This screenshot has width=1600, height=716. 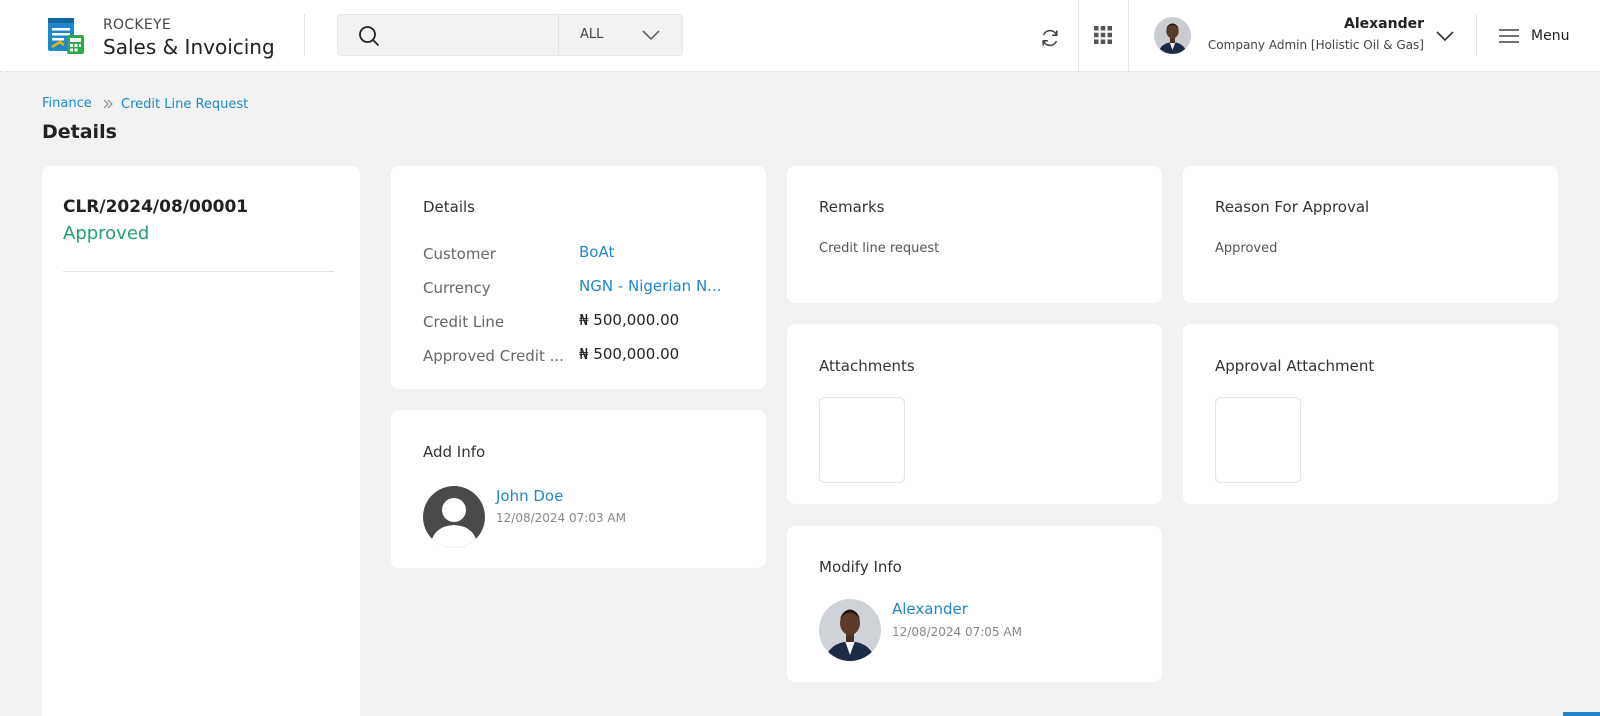 I want to click on user-role: Company Admin [Holistic Oil & Gas], so click(x=1315, y=45).